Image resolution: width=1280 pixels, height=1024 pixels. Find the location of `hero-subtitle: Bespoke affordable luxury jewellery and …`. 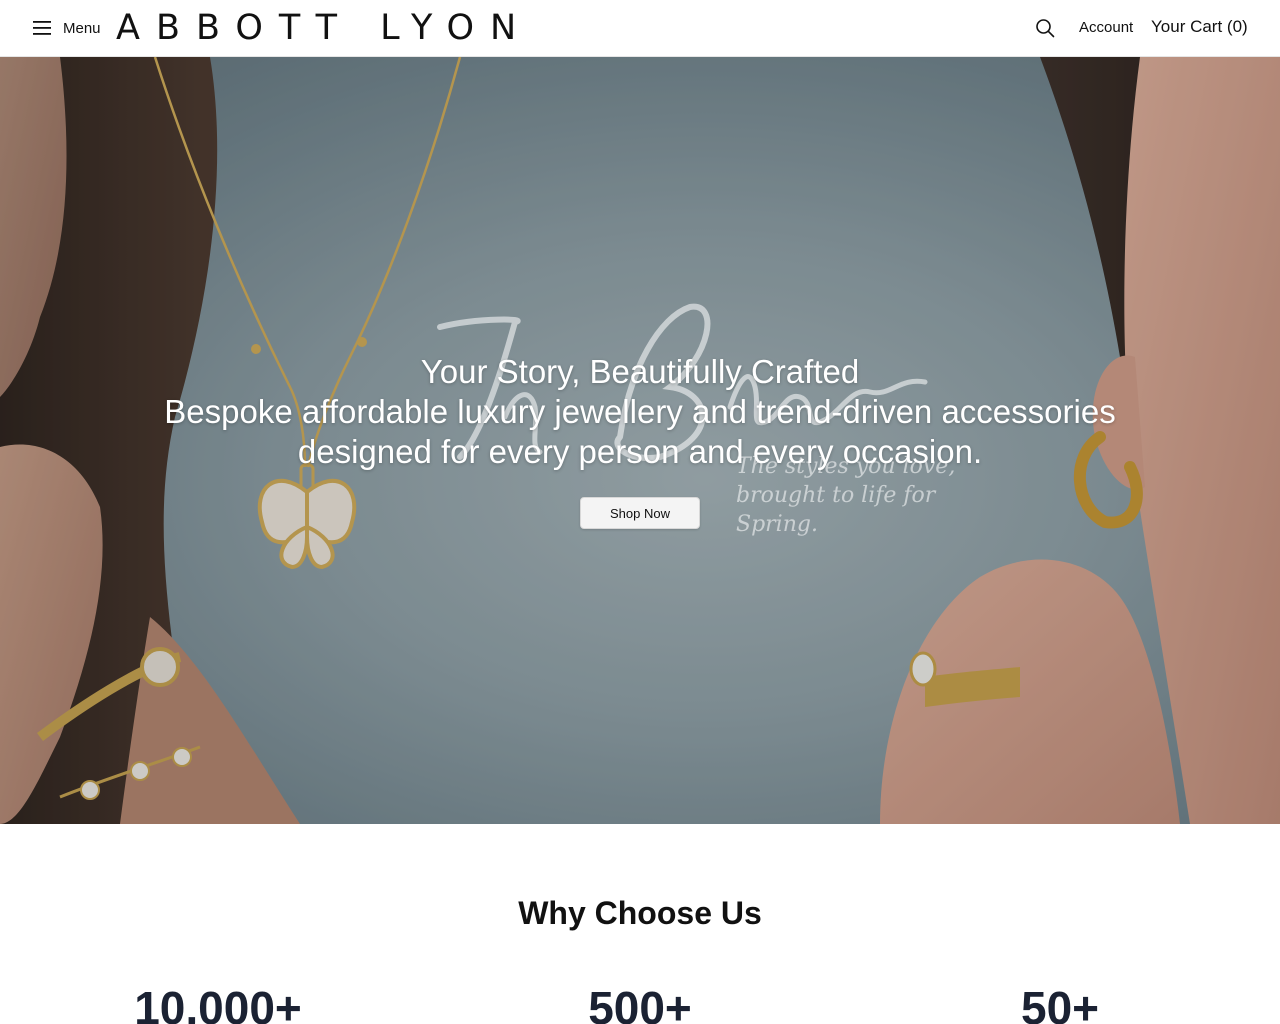

hero-subtitle: Bespoke affordable luxury jewellery and … is located at coordinates (640, 431).